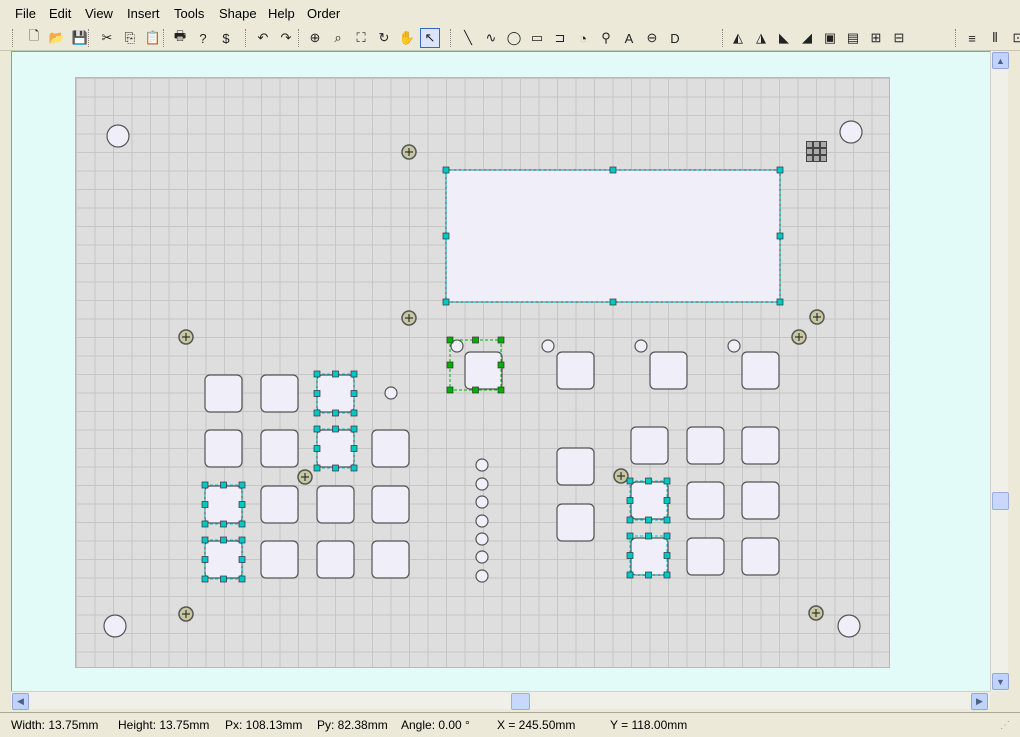 This screenshot has width=1020, height=737. What do you see at coordinates (520, 701) in the screenshot?
I see `horizontal-scroll-thumb` at bounding box center [520, 701].